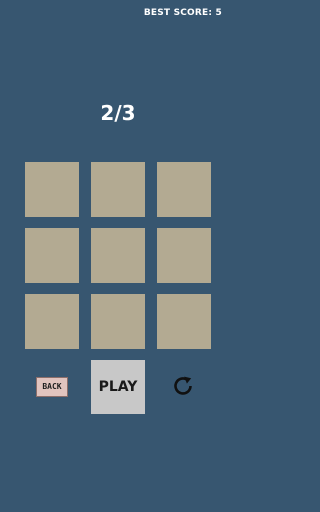 The width and height of the screenshot is (320, 512). Describe the element at coordinates (52, 387) in the screenshot. I see `back-button: BACK` at that location.